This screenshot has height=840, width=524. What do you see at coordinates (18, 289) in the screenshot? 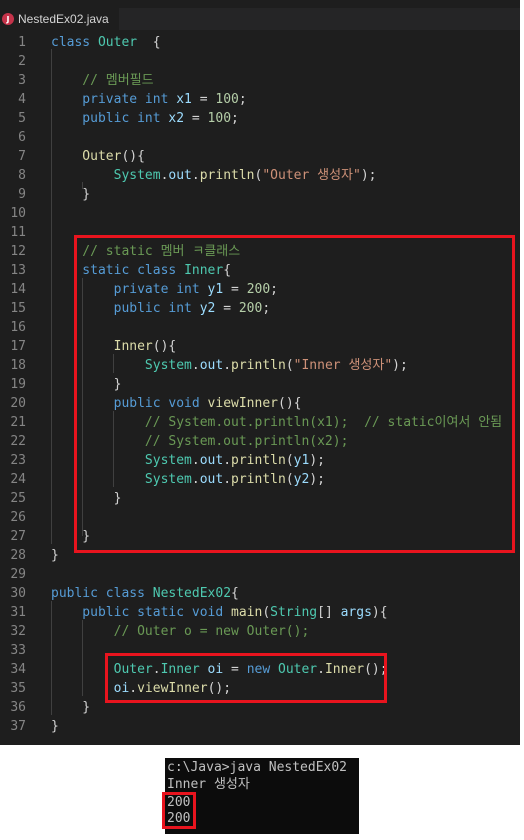
I see `line-number: 14` at bounding box center [18, 289].